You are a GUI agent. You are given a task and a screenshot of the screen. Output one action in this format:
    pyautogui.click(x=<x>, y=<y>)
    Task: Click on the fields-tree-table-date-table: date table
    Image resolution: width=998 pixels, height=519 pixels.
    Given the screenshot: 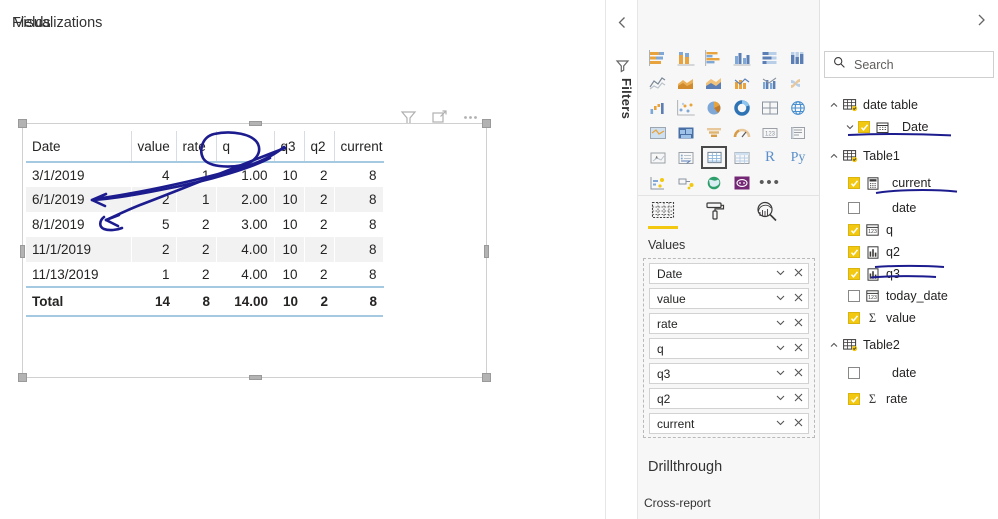 What is the action you would take?
    pyautogui.click(x=909, y=105)
    